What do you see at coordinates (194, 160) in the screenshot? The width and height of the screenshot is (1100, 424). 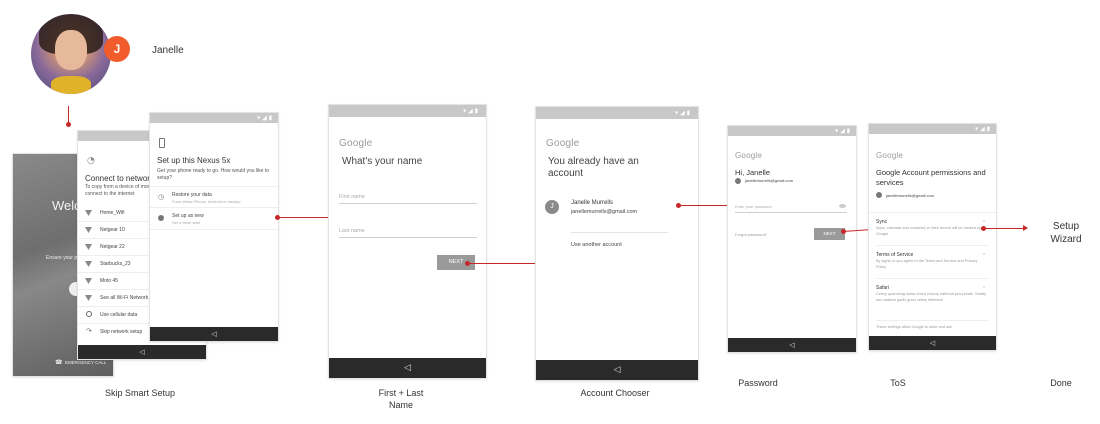 I see `nexus-title: Set up this Nexus 5x` at bounding box center [194, 160].